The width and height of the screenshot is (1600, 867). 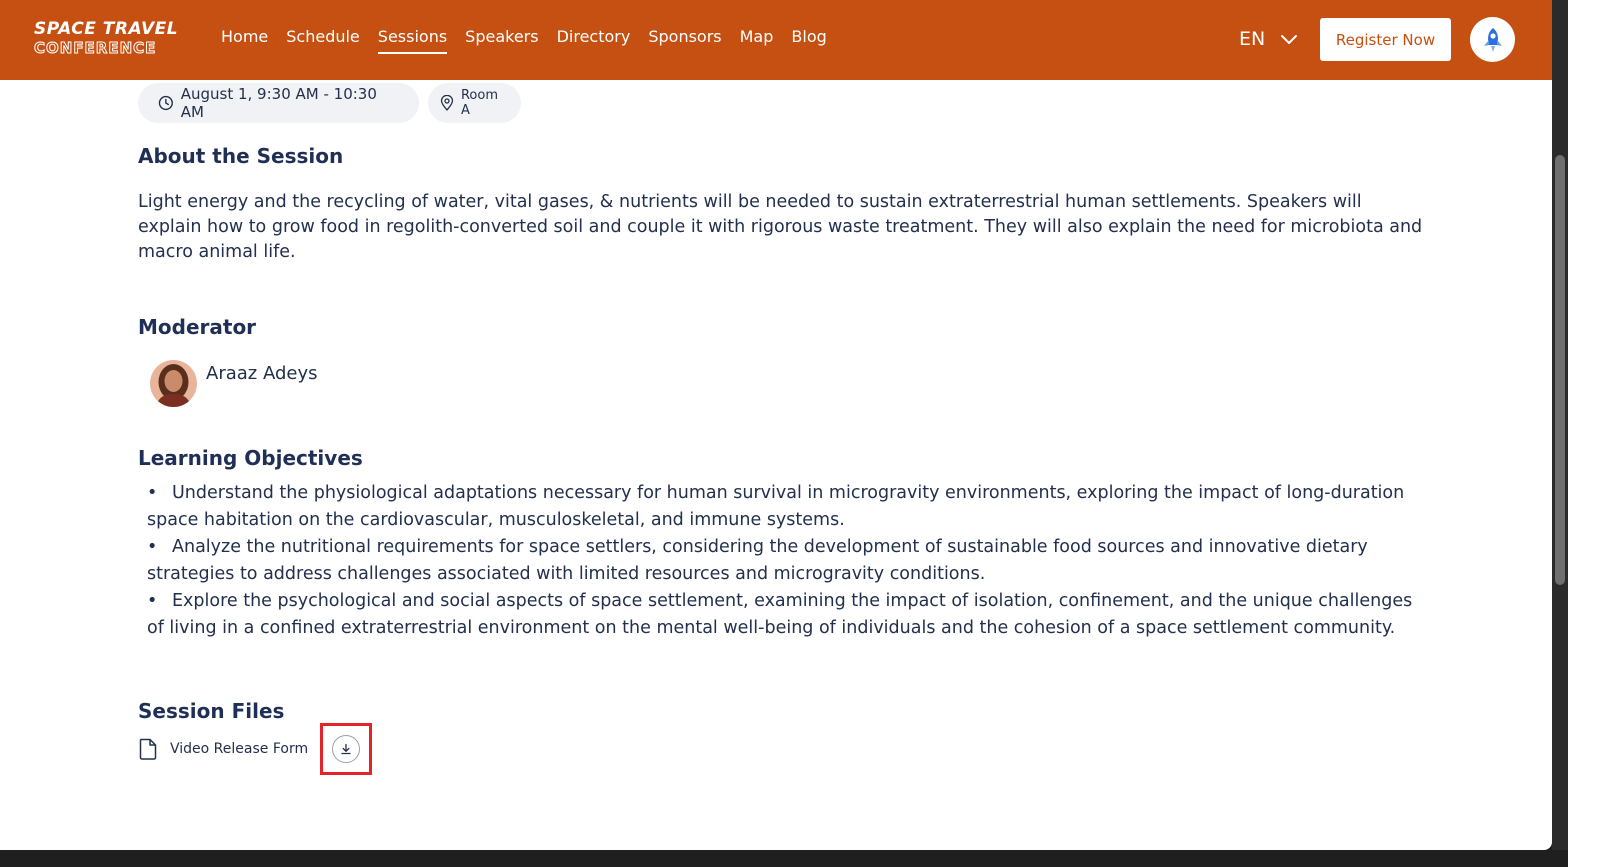 I want to click on user-avatar, so click(x=1492, y=39).